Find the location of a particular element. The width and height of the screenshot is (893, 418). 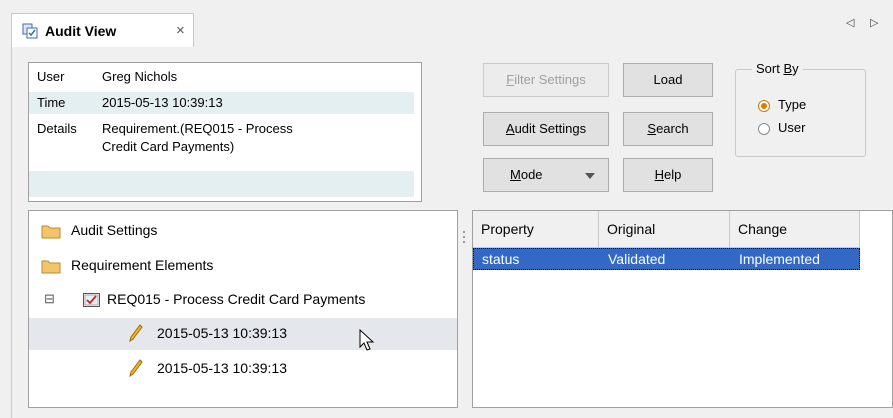

chevron-down-icon is located at coordinates (590, 176).